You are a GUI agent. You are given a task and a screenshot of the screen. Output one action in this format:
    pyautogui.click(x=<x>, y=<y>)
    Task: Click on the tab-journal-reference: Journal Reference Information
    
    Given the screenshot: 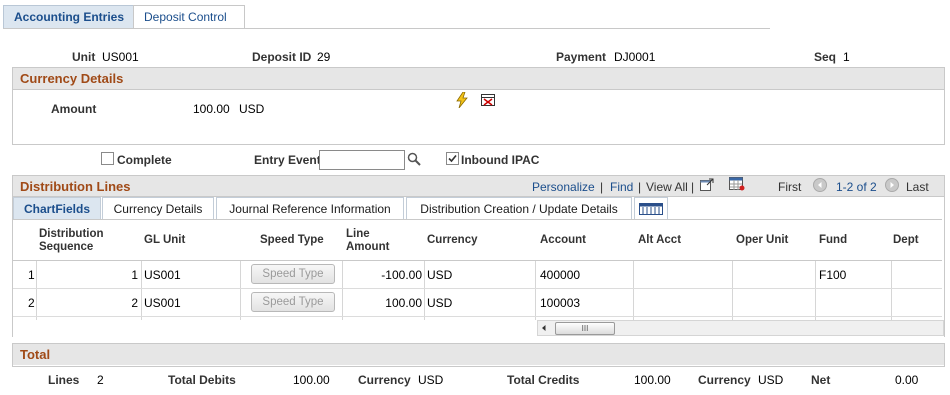 What is the action you would take?
    pyautogui.click(x=310, y=208)
    